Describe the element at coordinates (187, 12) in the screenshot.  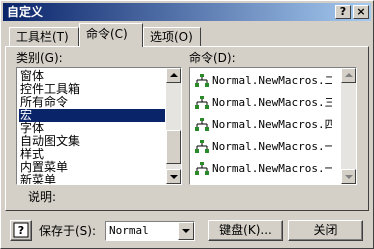
I see `title-bar: 自定义 ? ×` at that location.